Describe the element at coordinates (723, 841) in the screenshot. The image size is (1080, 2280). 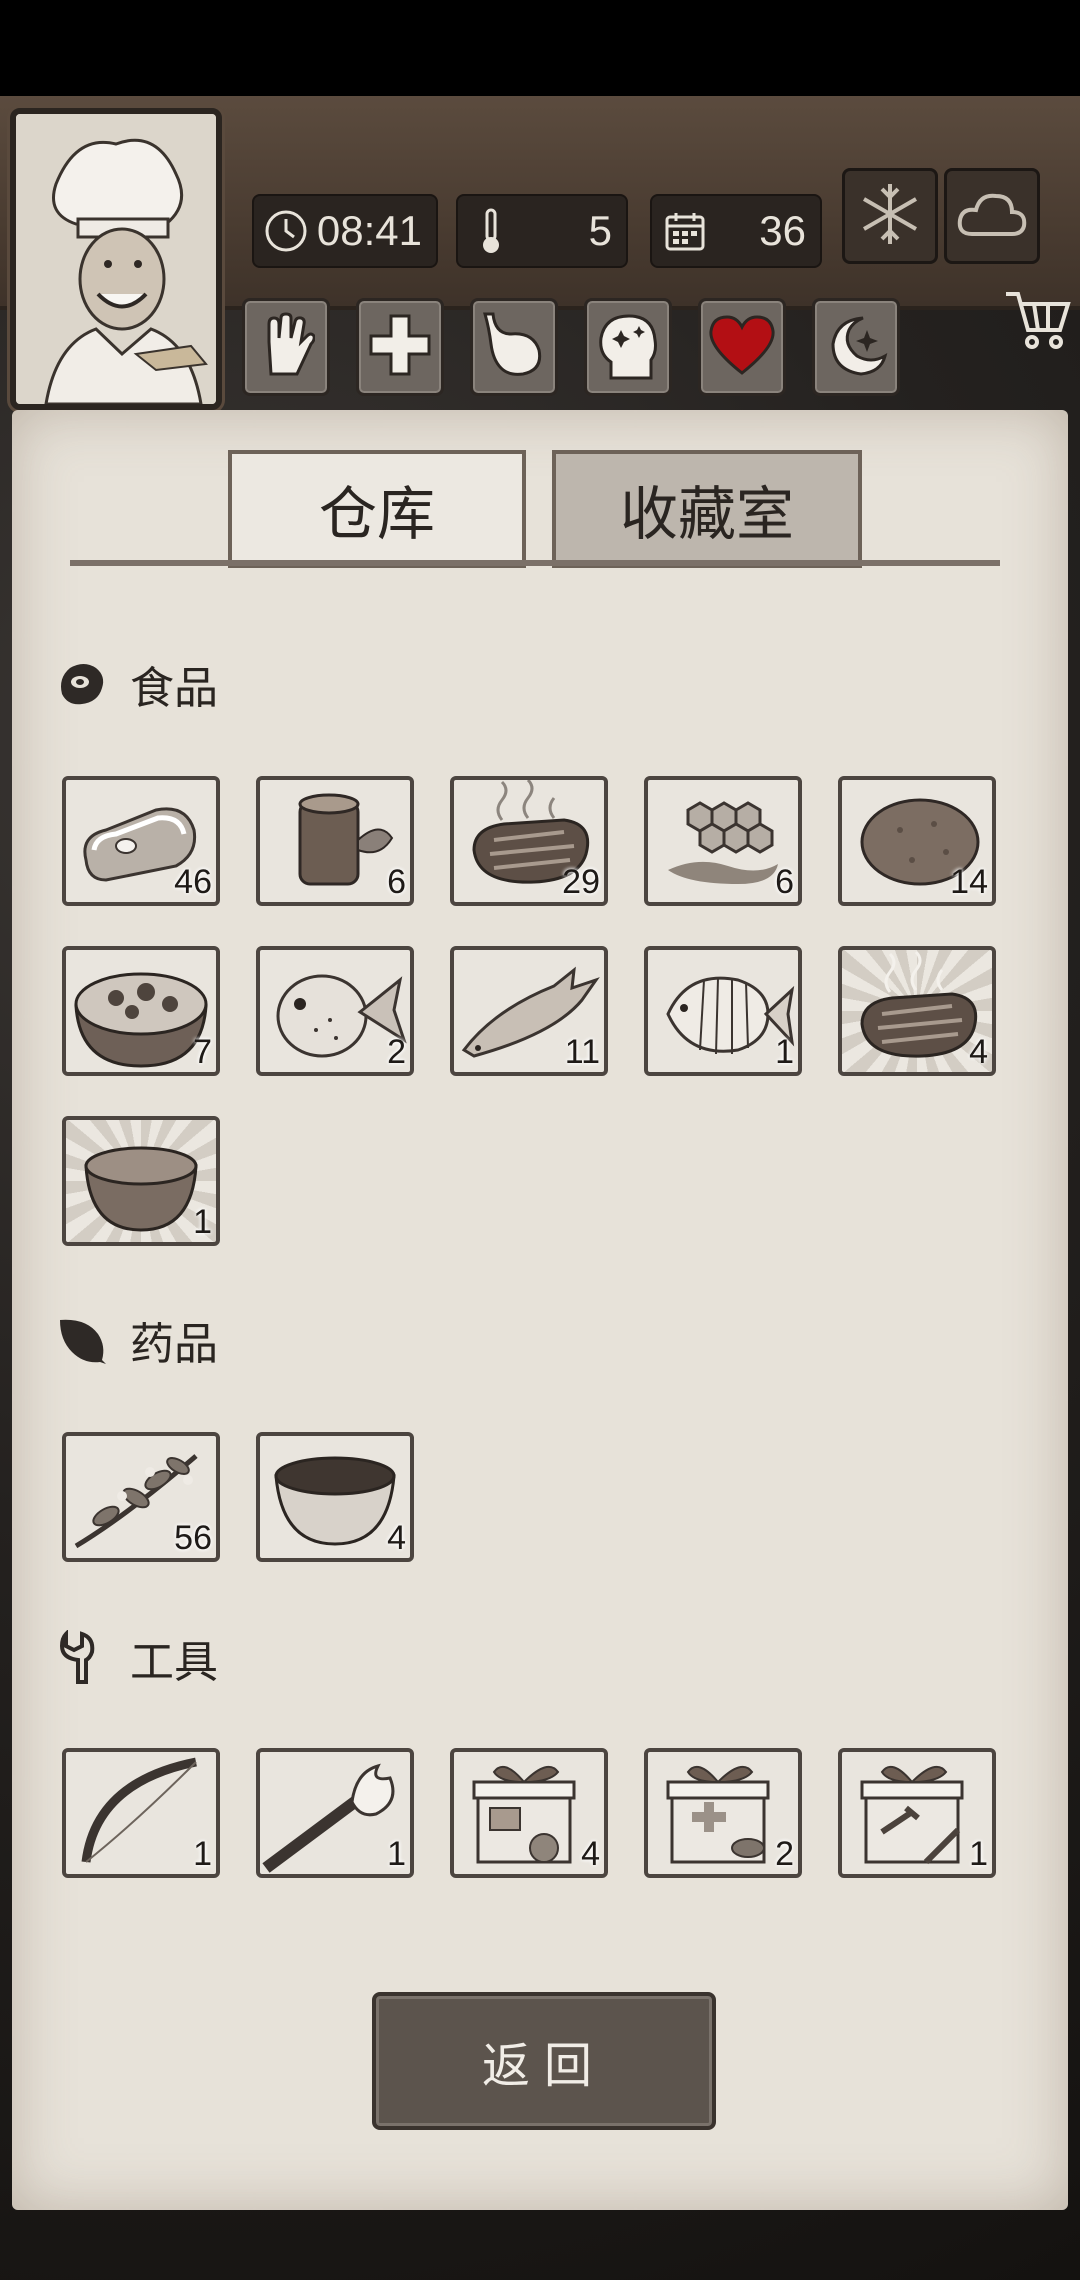
I see `item-slot-honeycomb: 6` at that location.